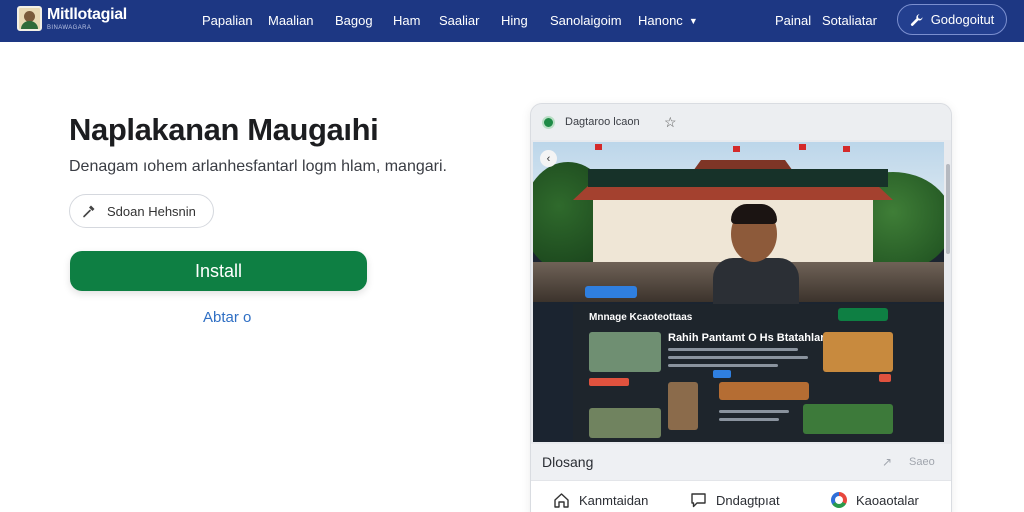 This screenshot has width=1024, height=512. Describe the element at coordinates (89, 211) in the screenshot. I see `hammer-icon` at that location.